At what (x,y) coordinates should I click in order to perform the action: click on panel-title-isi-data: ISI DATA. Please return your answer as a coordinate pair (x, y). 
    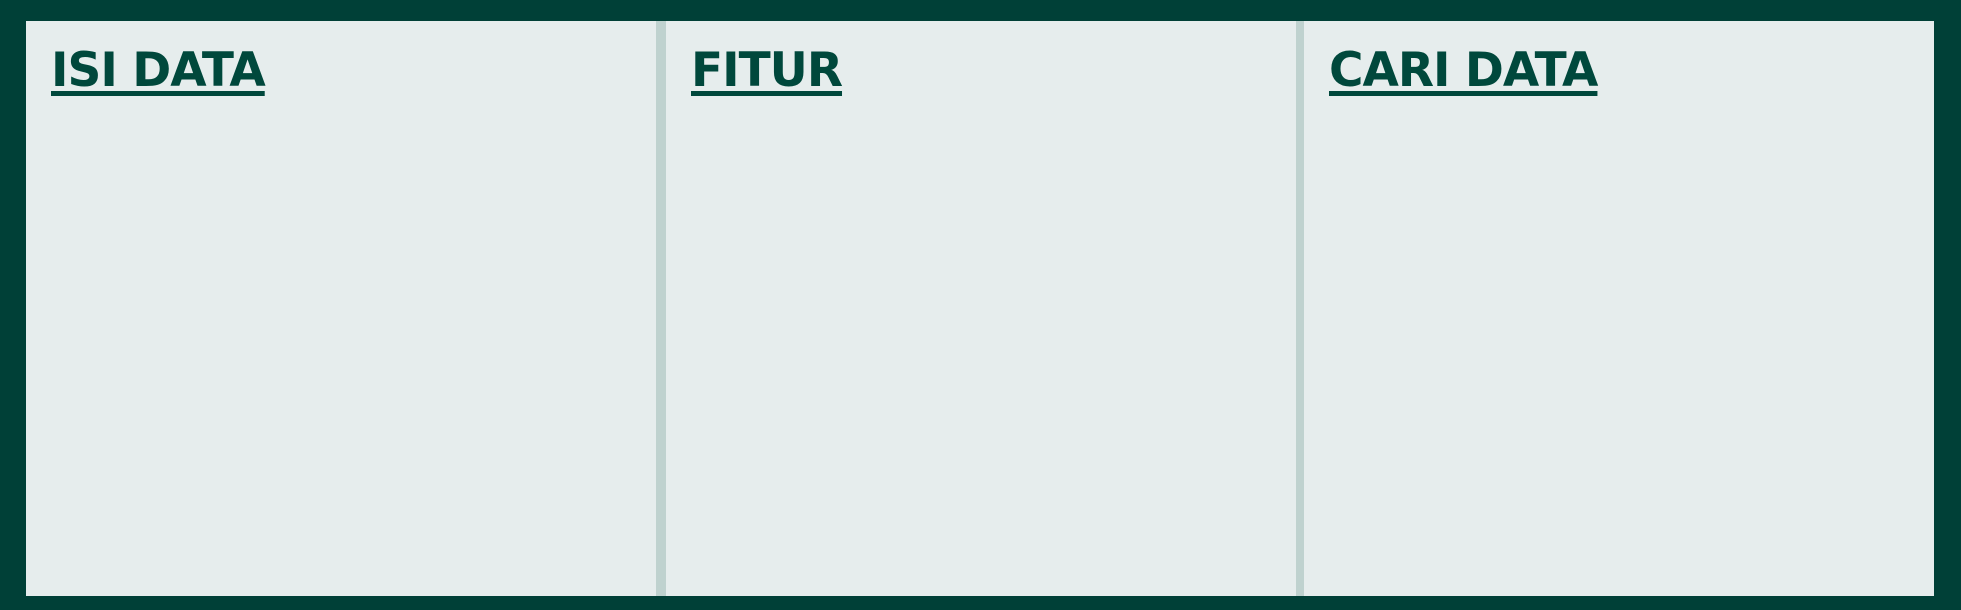
    Looking at the image, I should click on (158, 70).